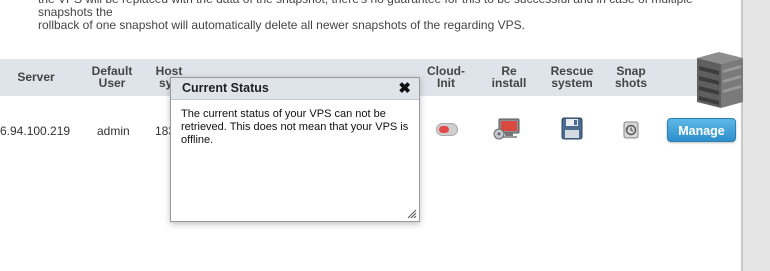  Describe the element at coordinates (720, 80) in the screenshot. I see `server-rack-icon` at that location.